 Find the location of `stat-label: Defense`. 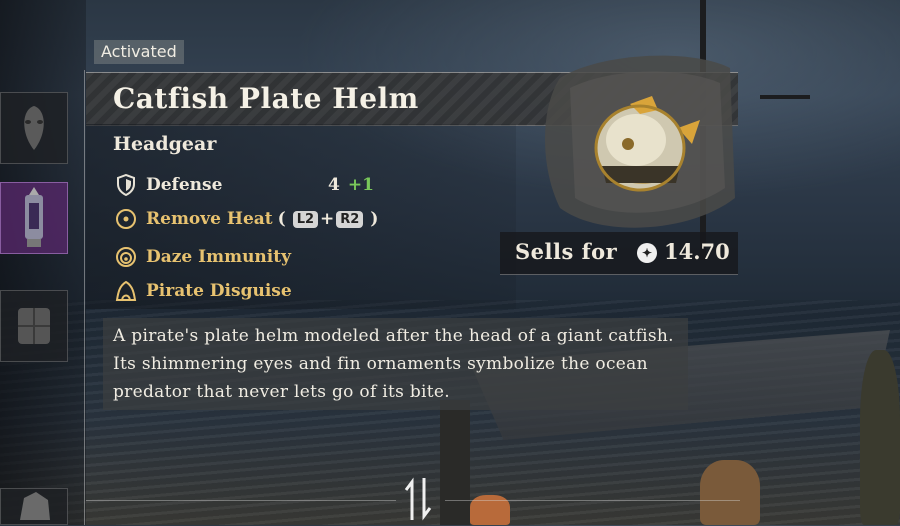

stat-label: Defense is located at coordinates (184, 185).